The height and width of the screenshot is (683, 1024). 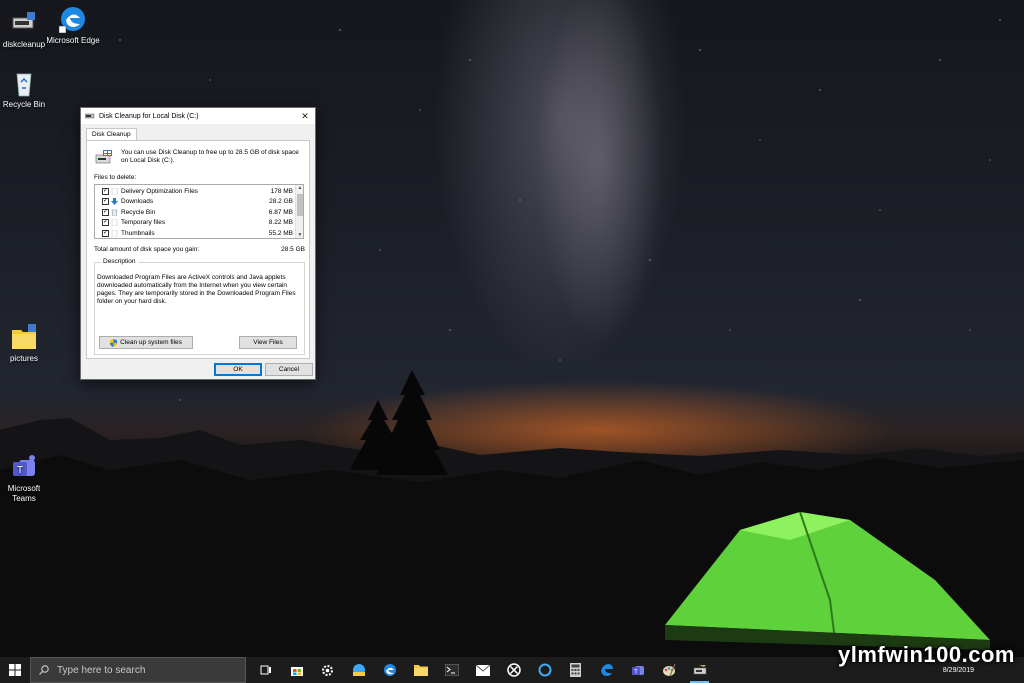 I want to click on start-button, so click(x=15, y=670).